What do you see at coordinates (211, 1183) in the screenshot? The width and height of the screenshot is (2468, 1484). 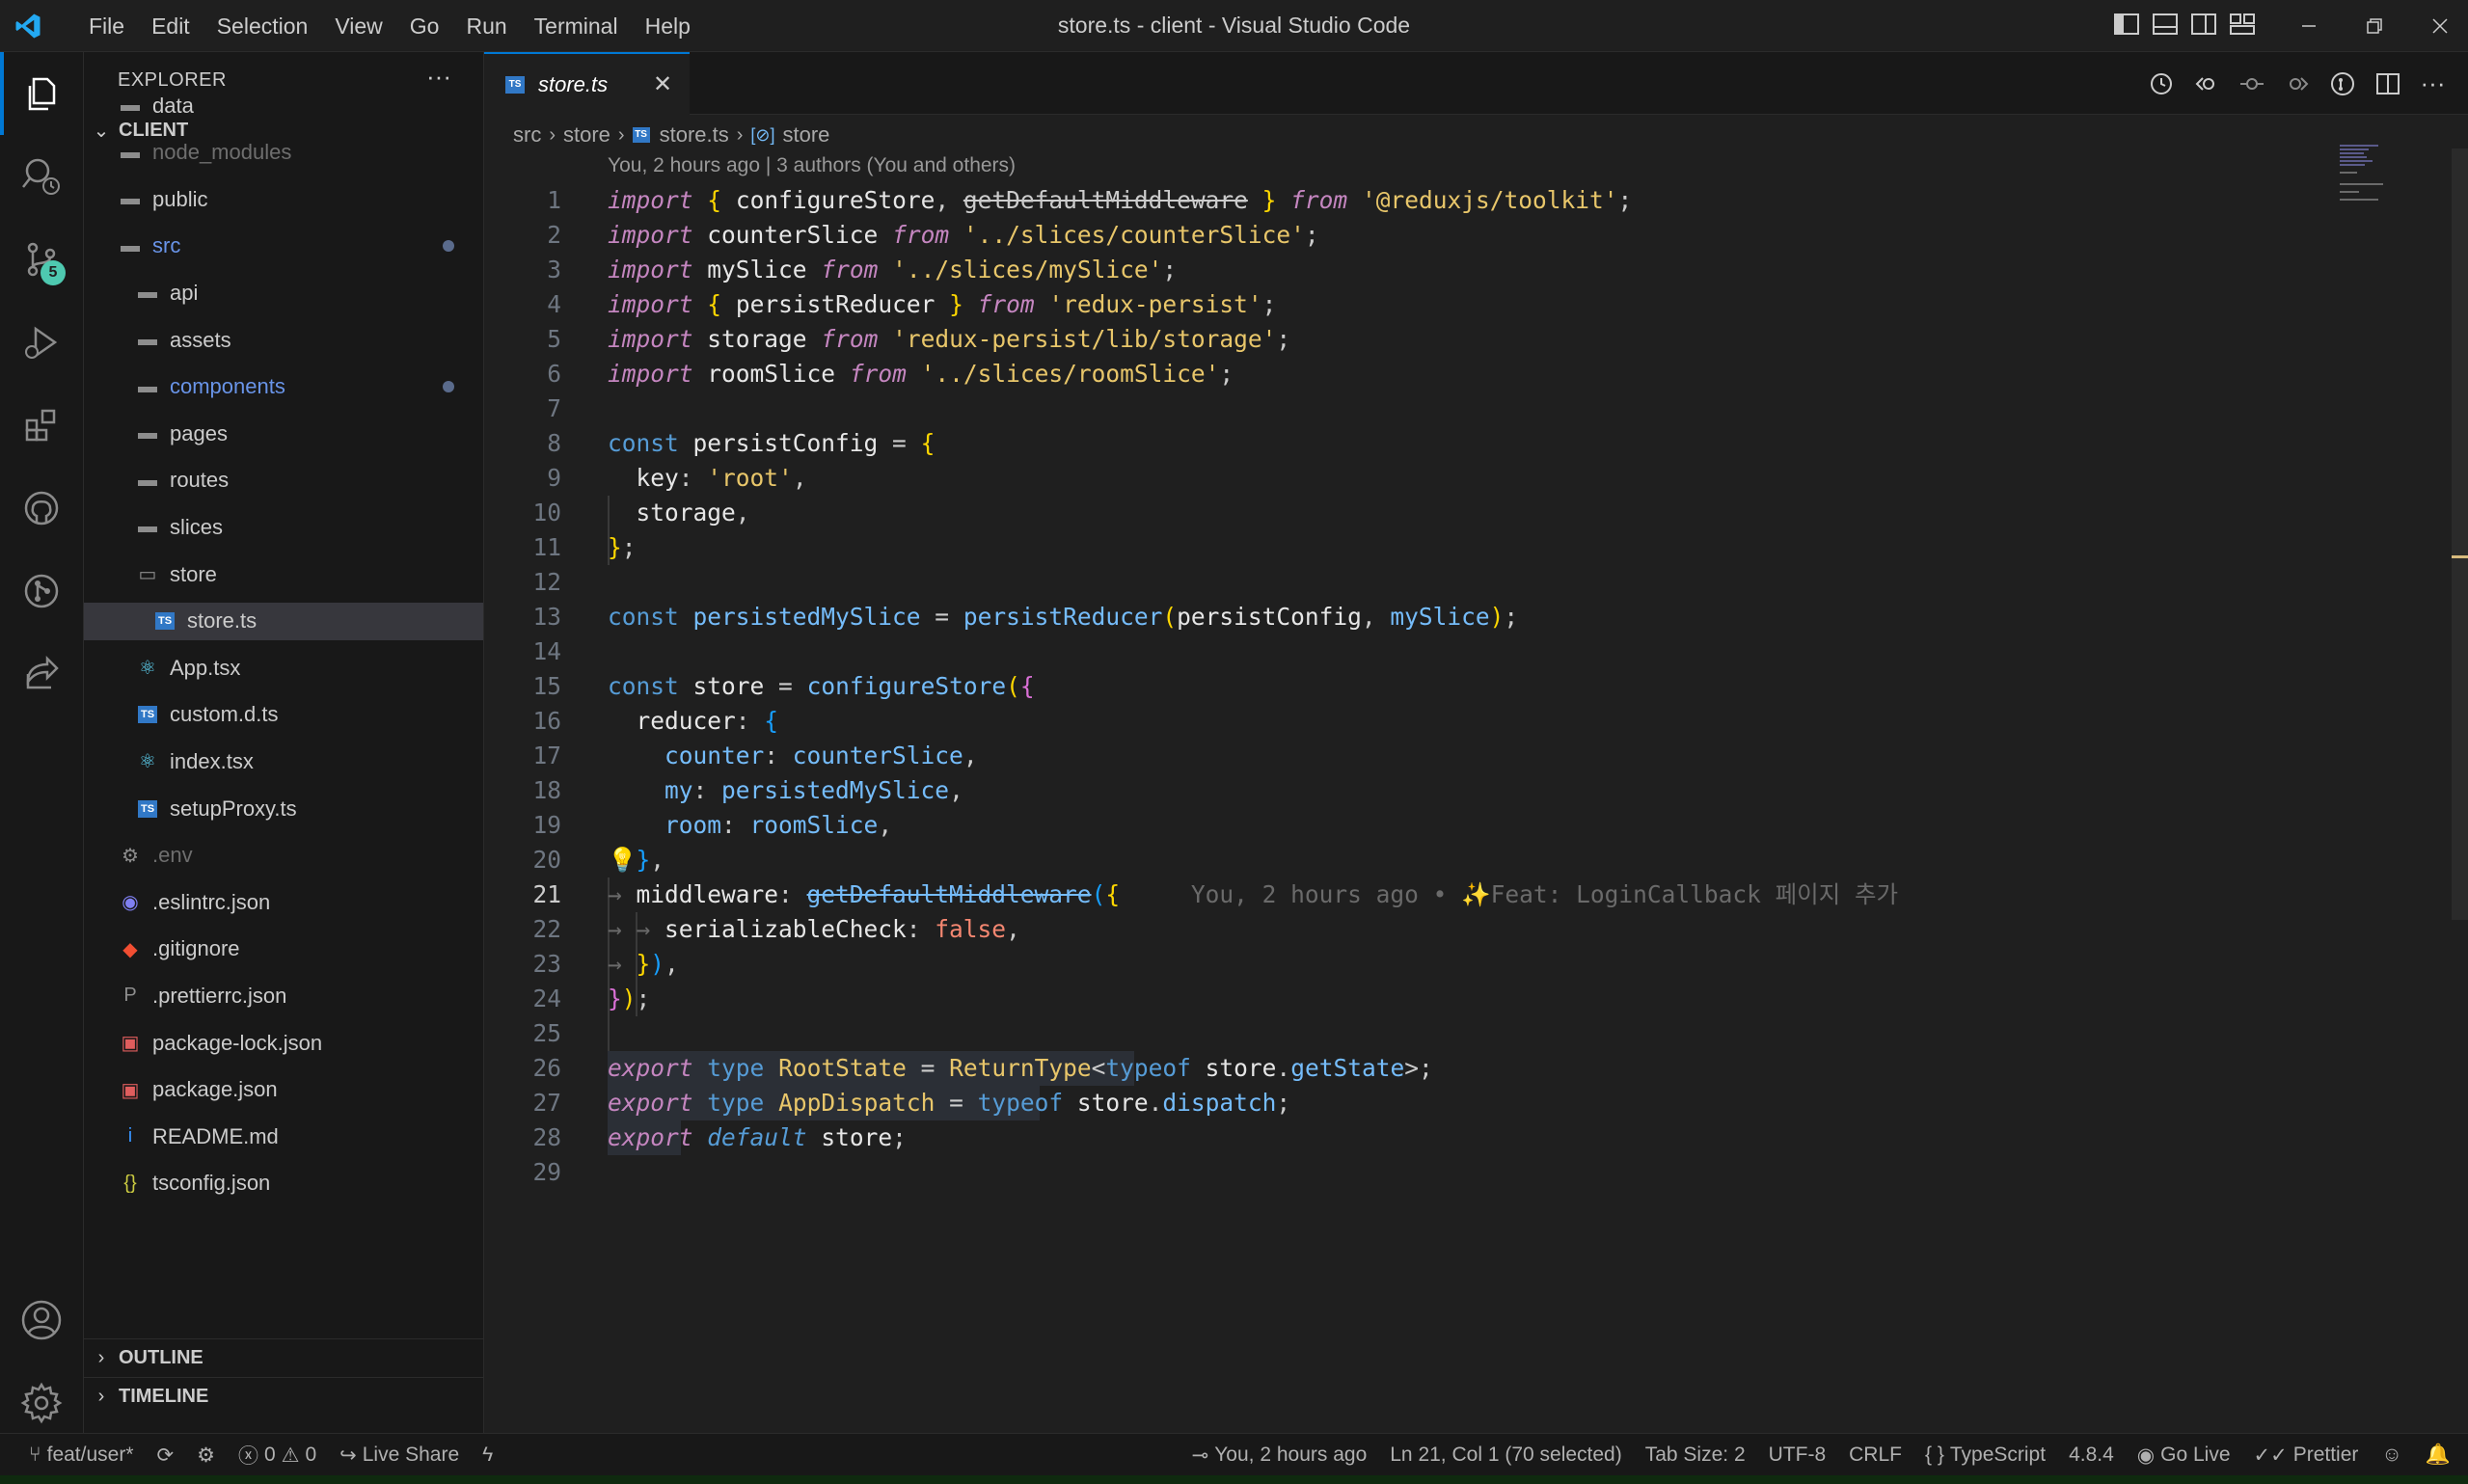 I see `tree-item-label: tsconfig.json` at bounding box center [211, 1183].